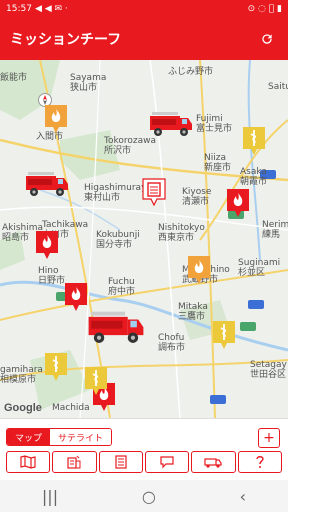  What do you see at coordinates (269, 438) in the screenshot?
I see `zoom-in-button: +` at bounding box center [269, 438].